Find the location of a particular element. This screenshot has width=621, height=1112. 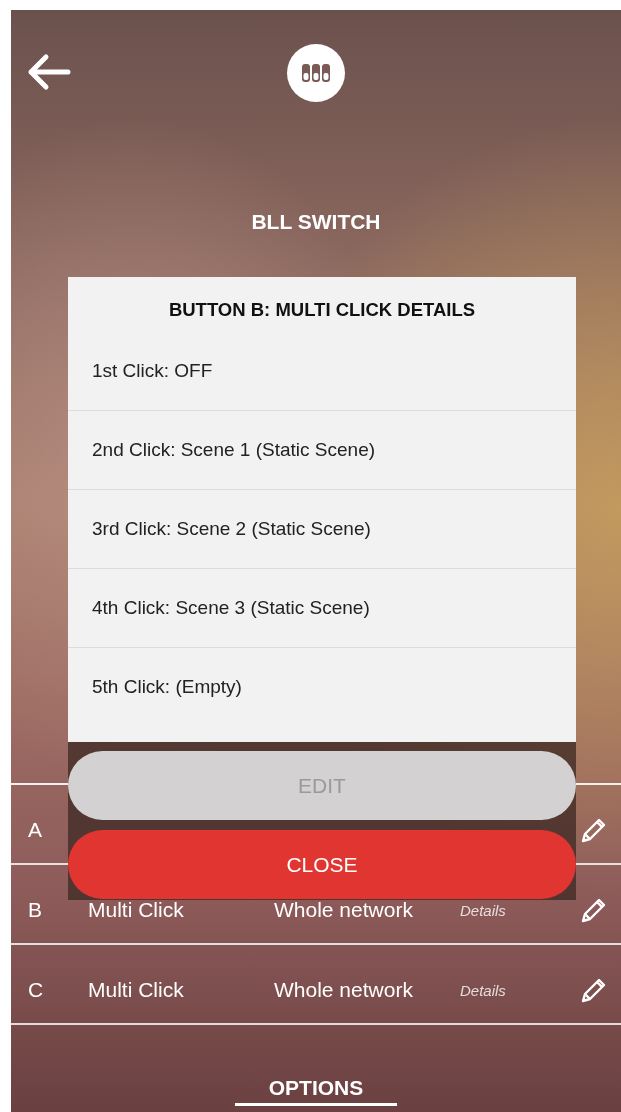

click-action-item: 1st Click: OFF is located at coordinates (322, 371).